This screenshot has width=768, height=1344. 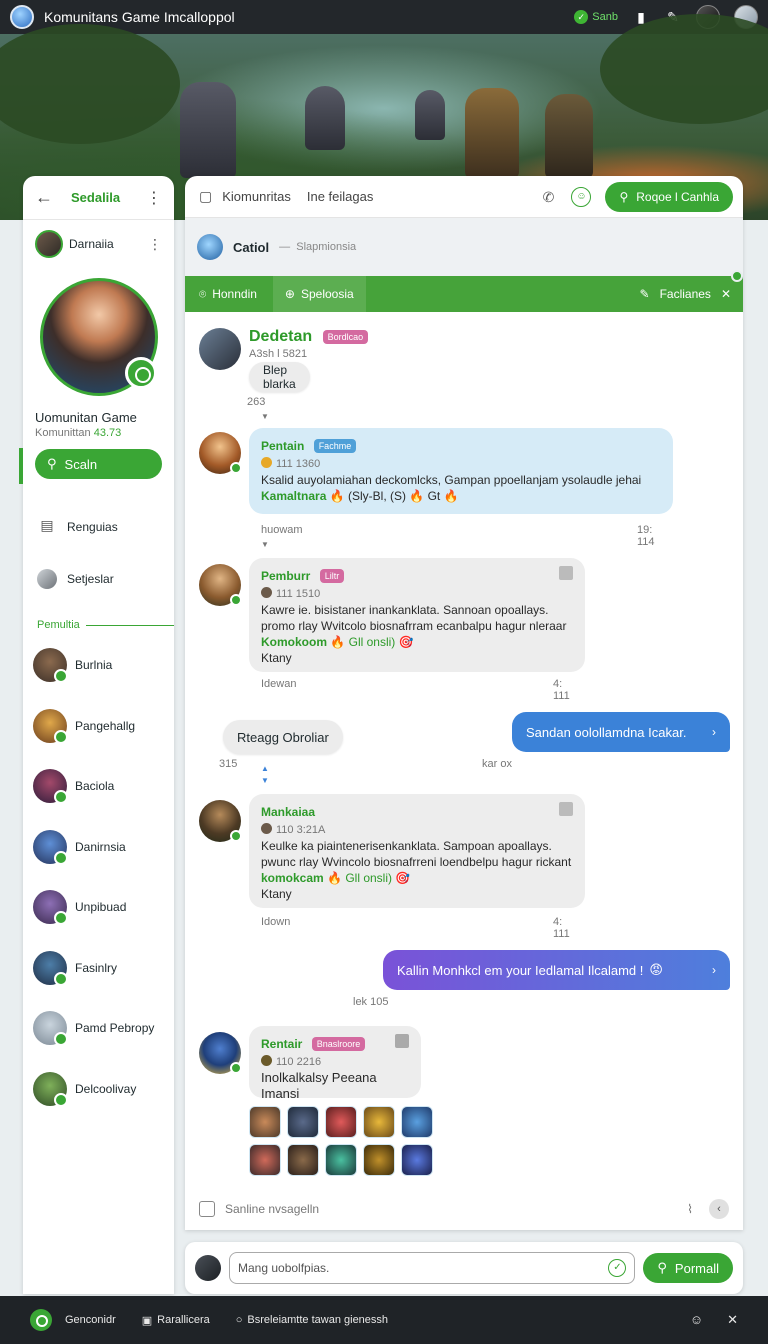 What do you see at coordinates (98, 625) in the screenshot?
I see `members-section-header: Pemultia` at bounding box center [98, 625].